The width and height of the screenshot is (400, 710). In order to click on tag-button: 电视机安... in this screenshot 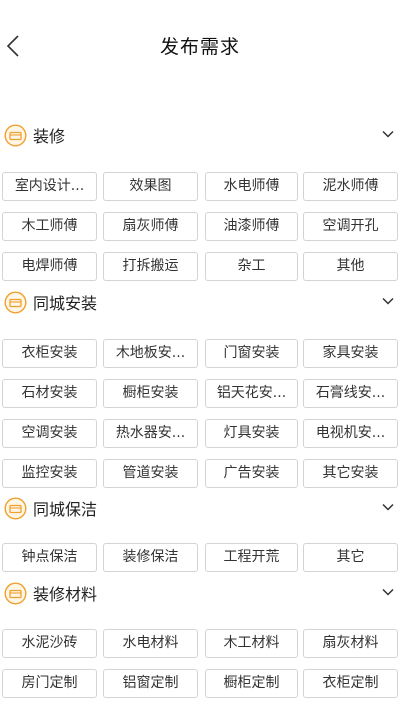, I will do `click(350, 433)`.